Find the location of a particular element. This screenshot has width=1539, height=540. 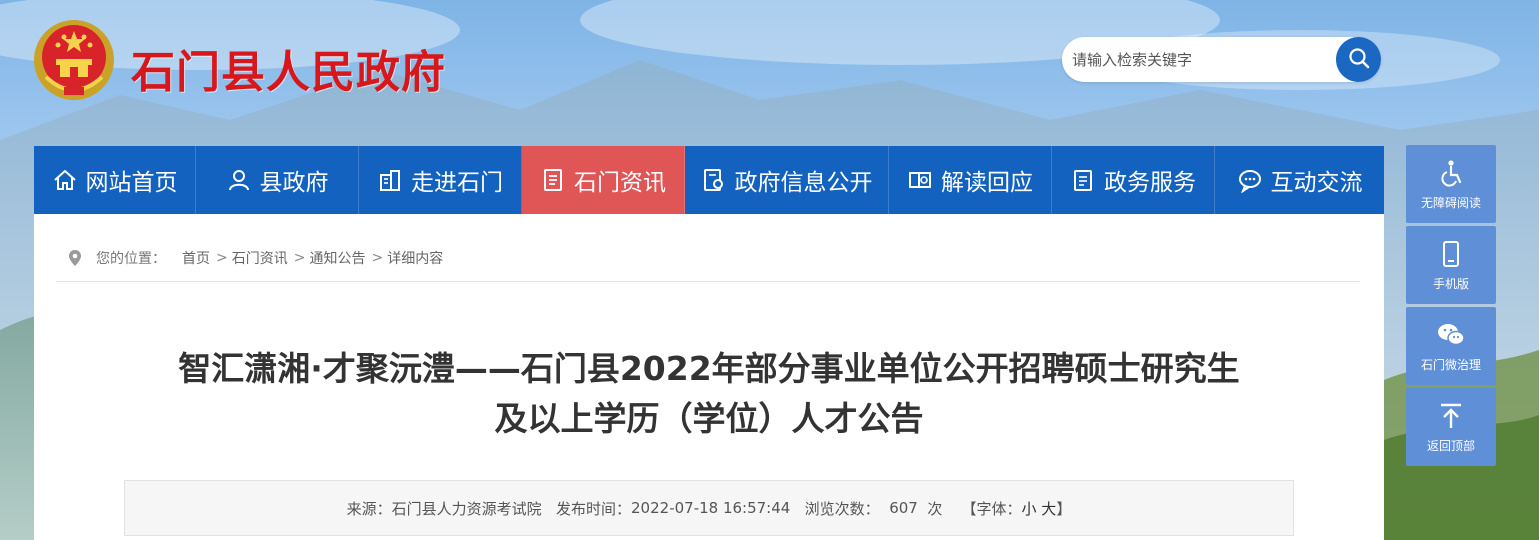

document-eye-icon is located at coordinates (714, 180).